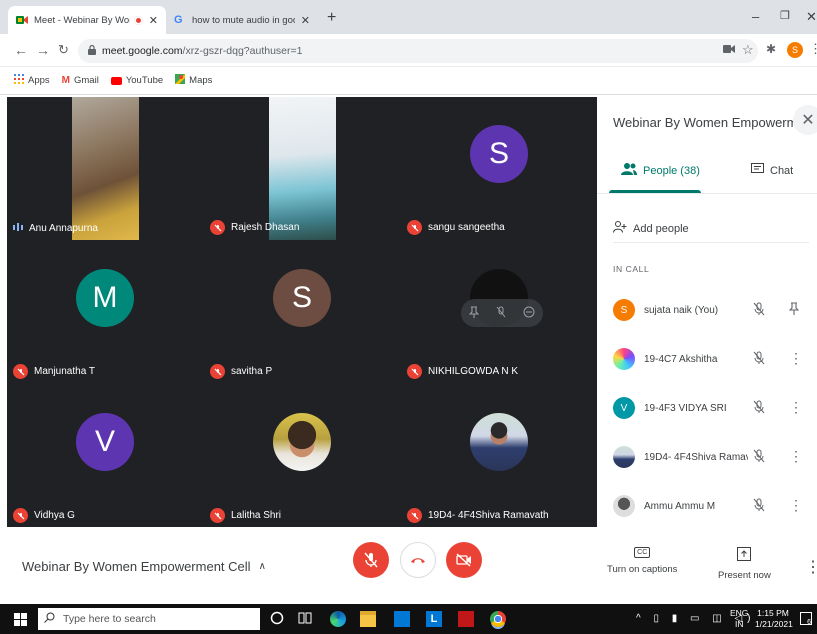 Image resolution: width=817 pixels, height=634 pixels. What do you see at coordinates (713, 506) in the screenshot?
I see `participant-row: Ammu Ammu M ⋮` at bounding box center [713, 506].